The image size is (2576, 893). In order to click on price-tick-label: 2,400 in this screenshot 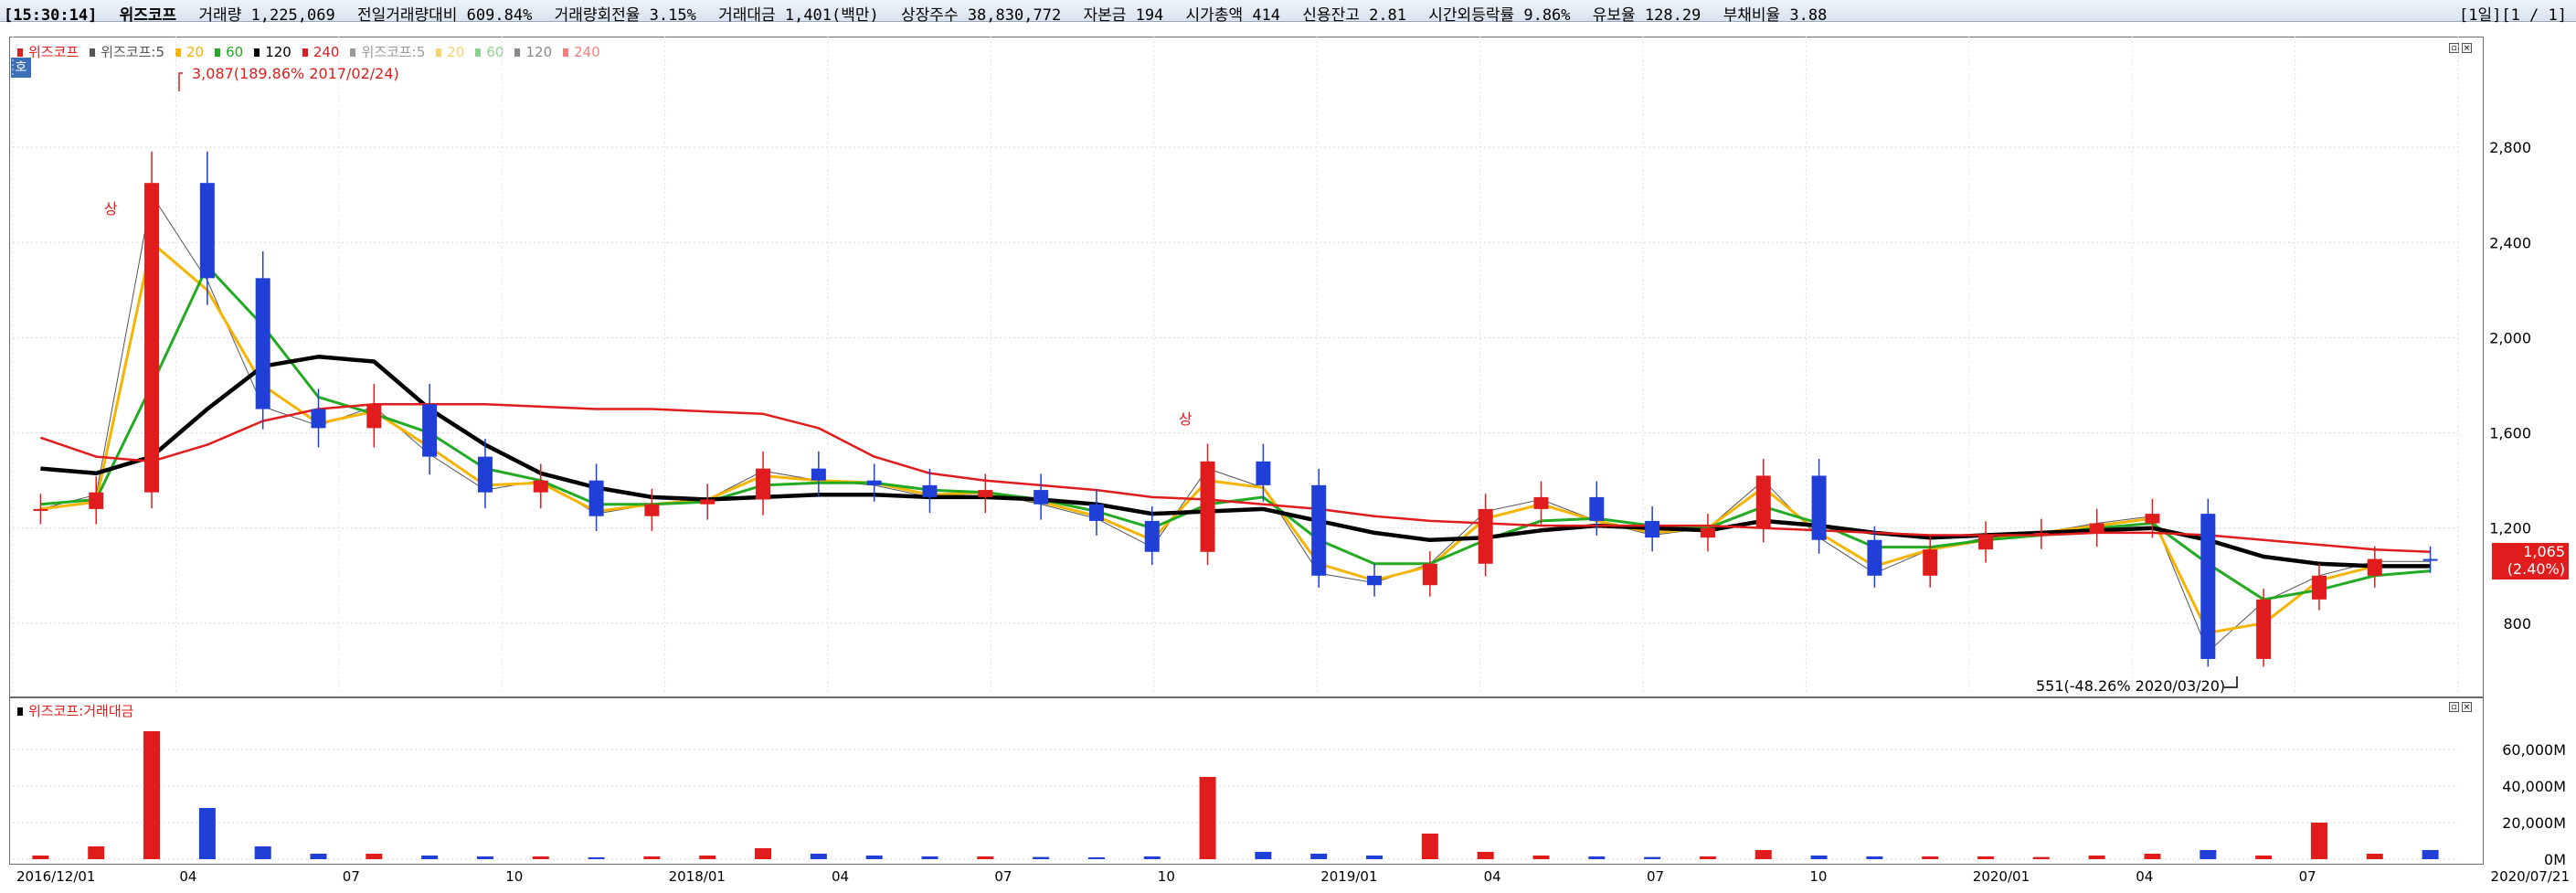, I will do `click(2510, 243)`.